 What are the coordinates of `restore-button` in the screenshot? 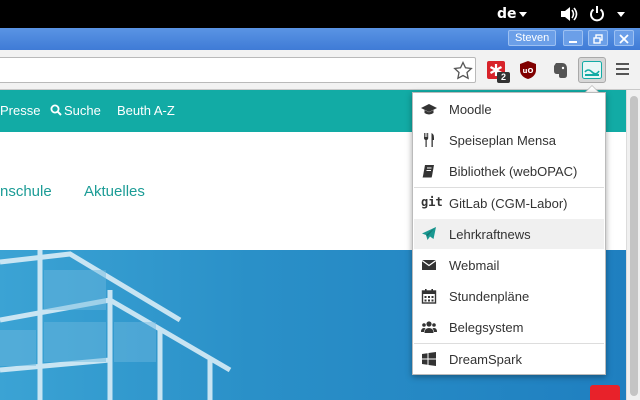 It's located at (598, 38).